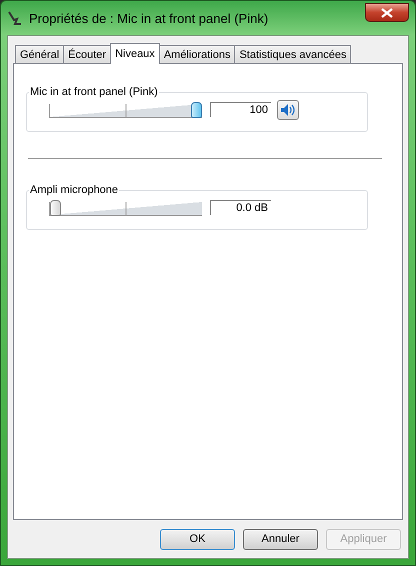 The image size is (416, 566). What do you see at coordinates (74, 190) in the screenshot?
I see `group-label: Ampli microphone` at bounding box center [74, 190].